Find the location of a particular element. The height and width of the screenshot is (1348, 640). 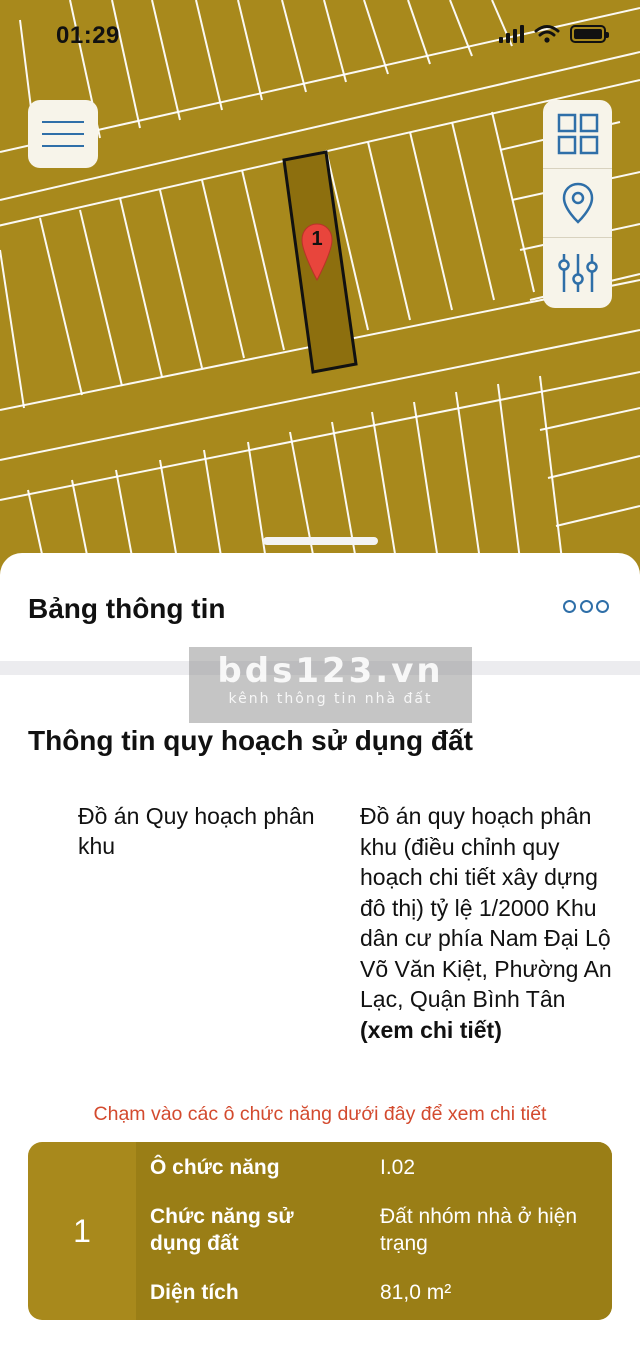

watermark-main: bds123.vn is located at coordinates (330, 671).